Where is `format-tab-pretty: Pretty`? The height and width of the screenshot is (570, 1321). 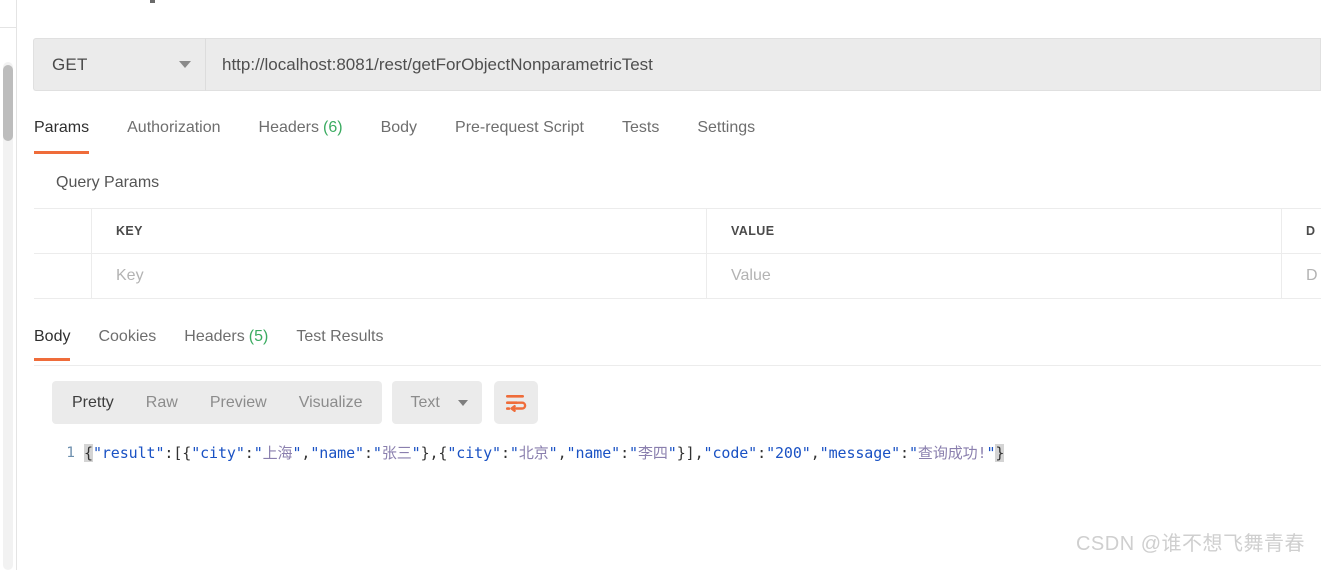
format-tab-pretty: Pretty is located at coordinates (93, 402).